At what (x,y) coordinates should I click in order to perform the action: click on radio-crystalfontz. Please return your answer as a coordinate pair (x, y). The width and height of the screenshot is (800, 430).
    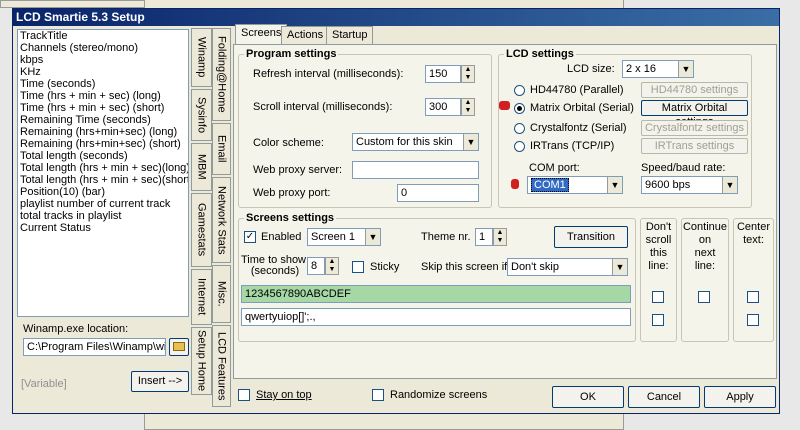
    Looking at the image, I should click on (519, 128).